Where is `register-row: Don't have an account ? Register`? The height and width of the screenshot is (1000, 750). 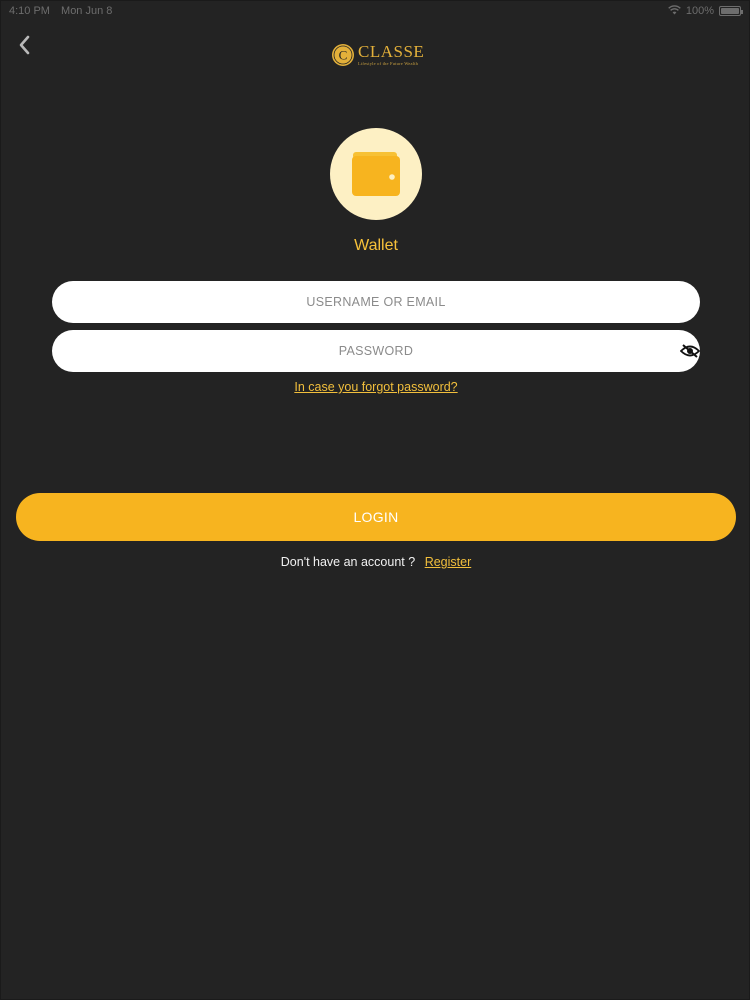
register-row: Don't have an account ? Register is located at coordinates (375, 562).